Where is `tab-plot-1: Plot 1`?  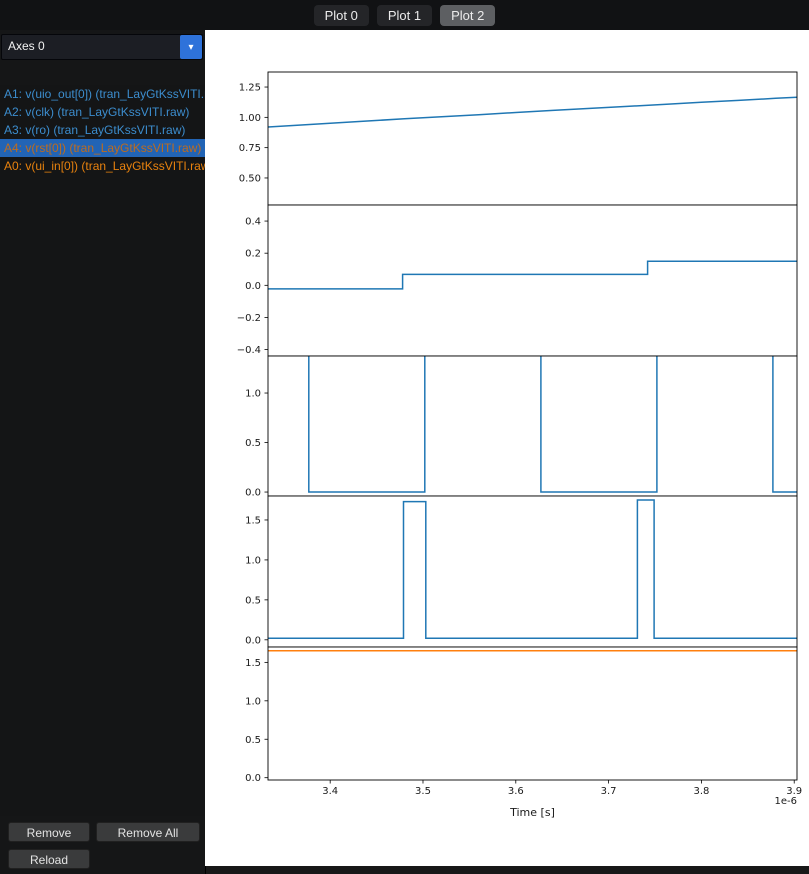 tab-plot-1: Plot 1 is located at coordinates (404, 15).